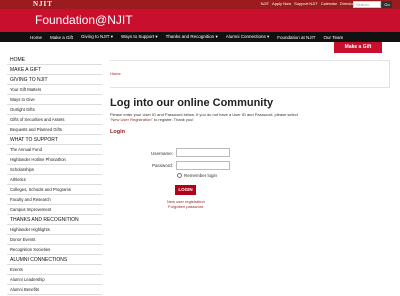 The height and width of the screenshot is (296, 400). I want to click on sidebar-item-events: Events, so click(54, 270).